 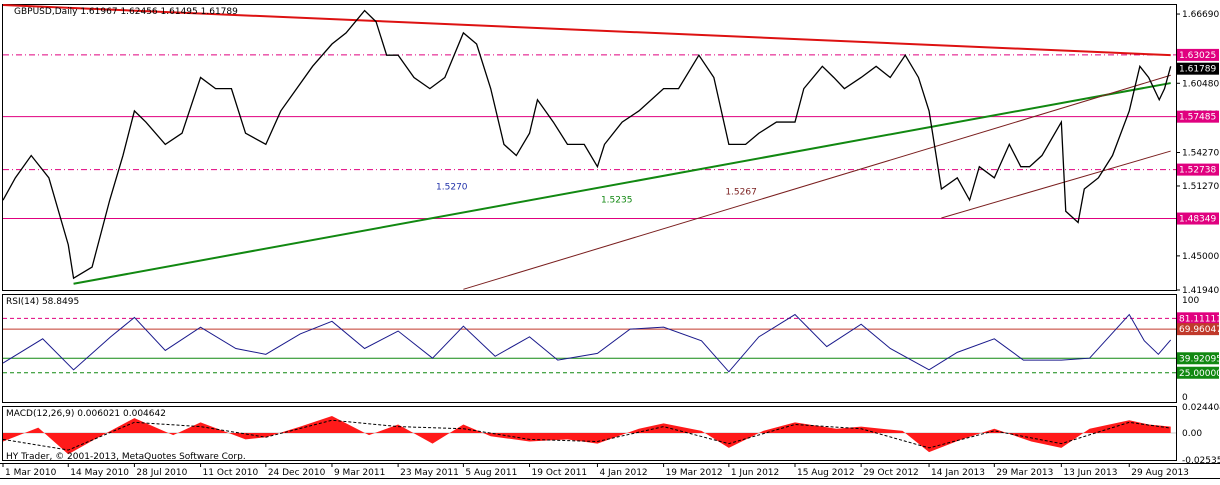 I want to click on time-tick-label: 15 Aug 2012, so click(x=826, y=473).